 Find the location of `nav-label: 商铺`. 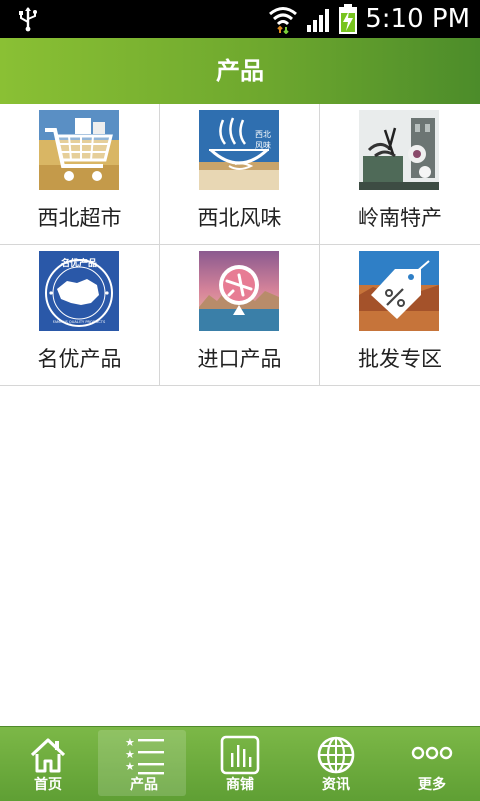

nav-label: 商铺 is located at coordinates (240, 785).